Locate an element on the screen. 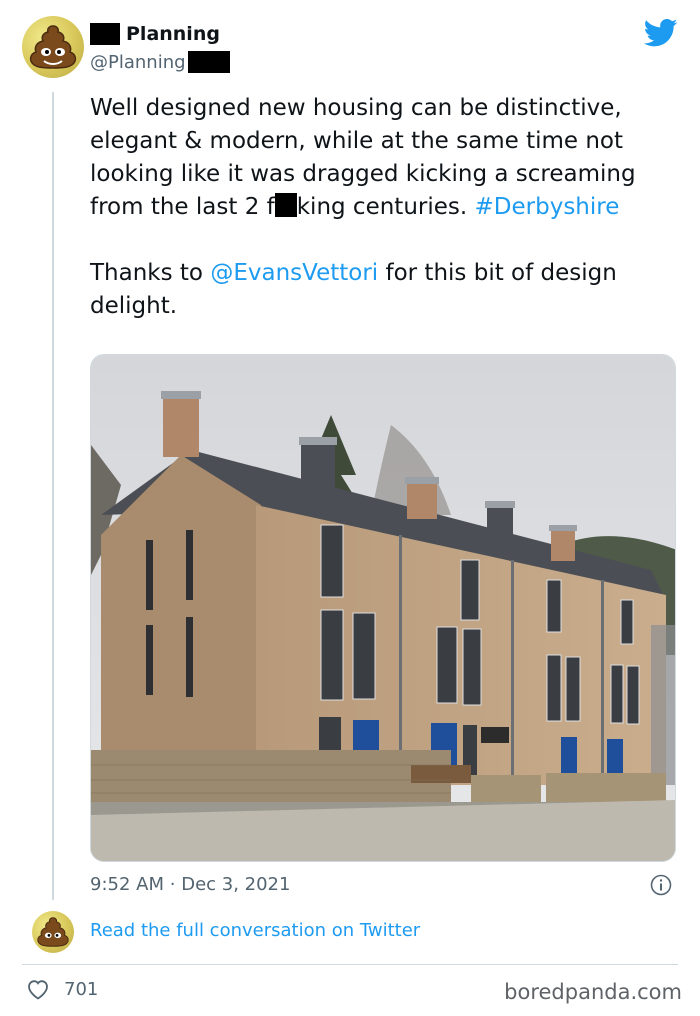 The height and width of the screenshot is (1016, 700). divider is located at coordinates (350, 964).